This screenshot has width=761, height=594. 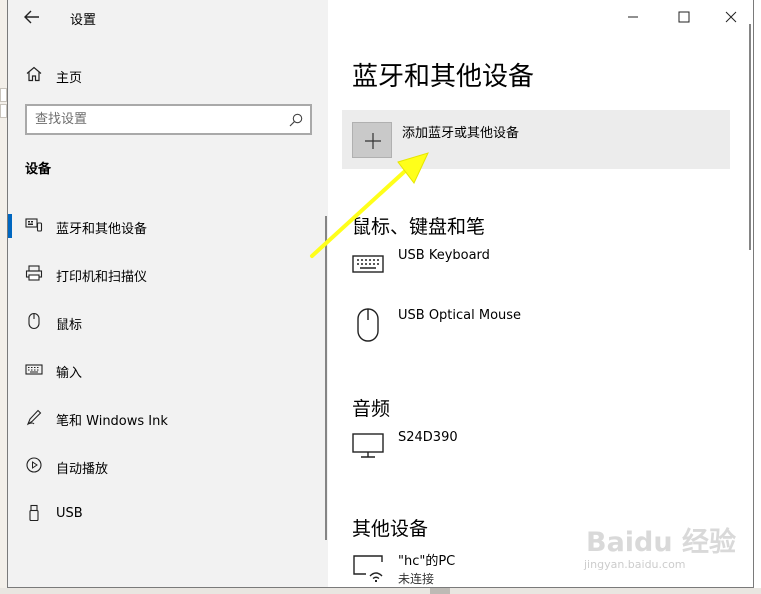 What do you see at coordinates (536, 139) in the screenshot?
I see `add-device-button: 添加蓝牙或其他设备` at bounding box center [536, 139].